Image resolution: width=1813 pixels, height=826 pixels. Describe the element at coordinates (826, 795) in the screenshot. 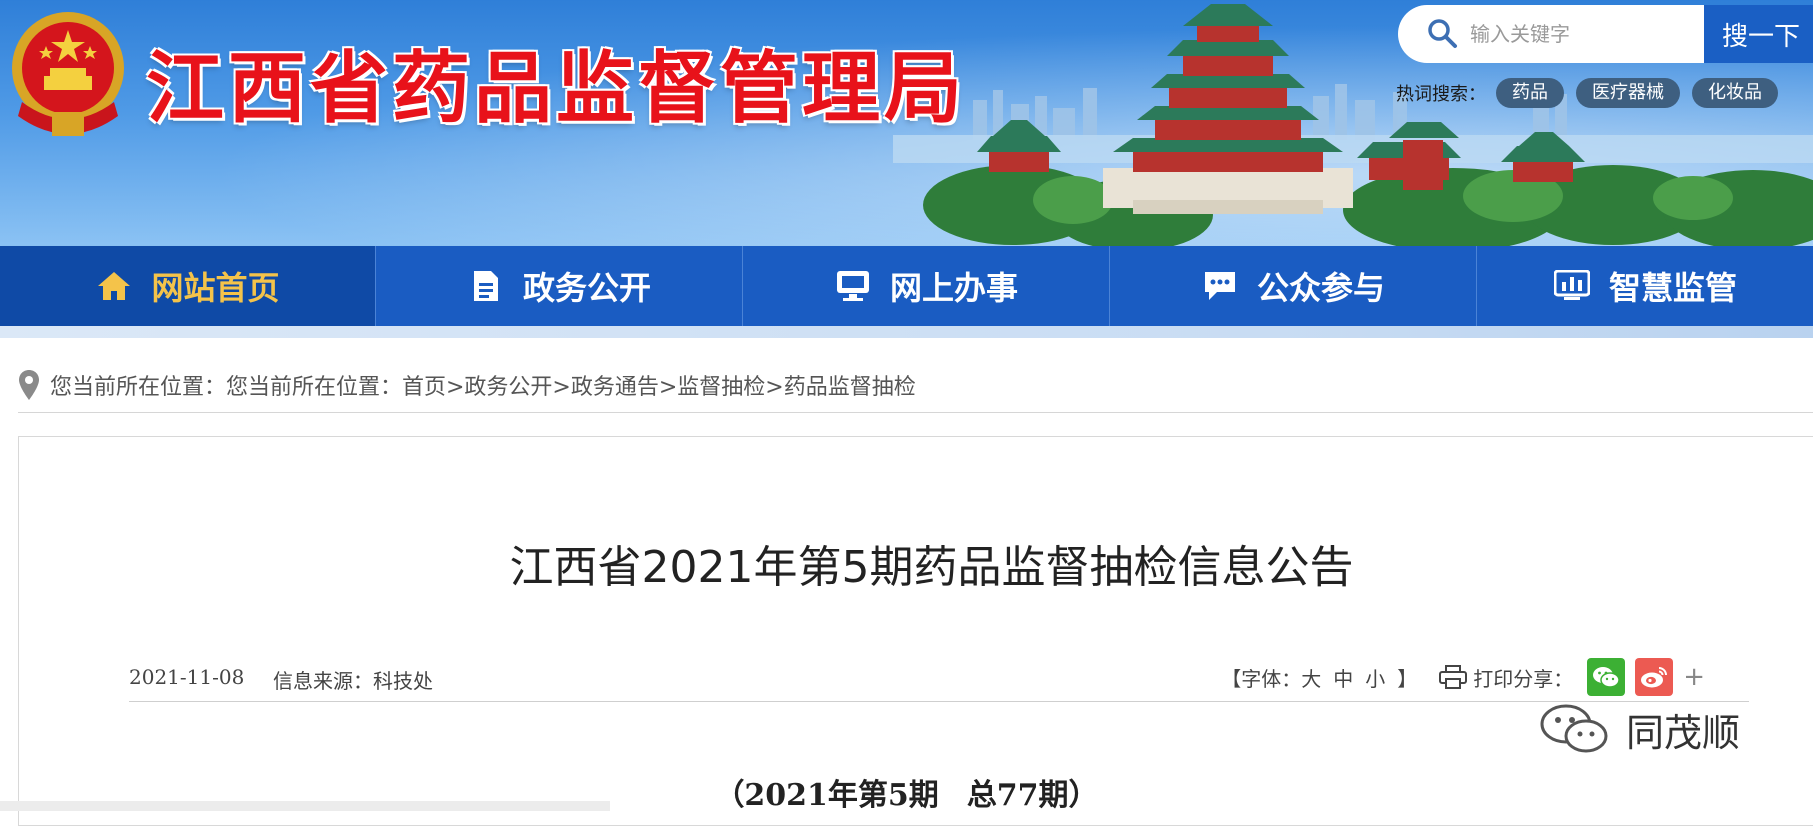

I see `issue-part1: （2021年第5期` at that location.